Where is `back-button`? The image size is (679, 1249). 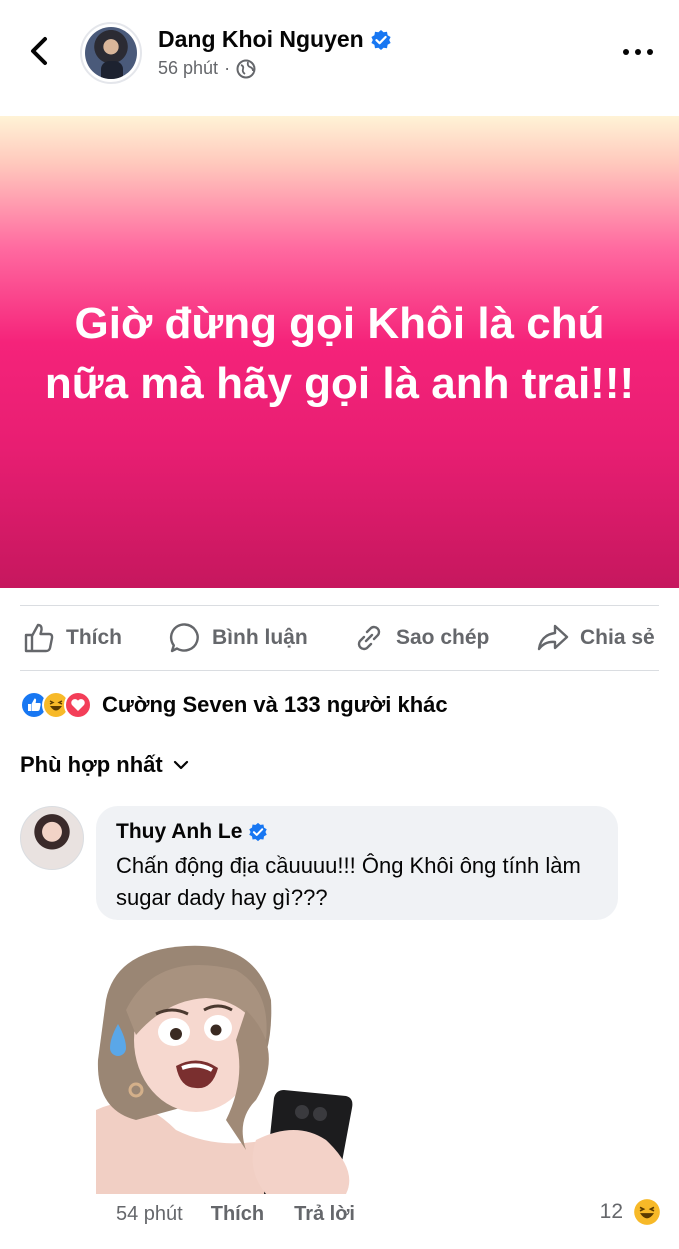
back-button is located at coordinates (39, 51).